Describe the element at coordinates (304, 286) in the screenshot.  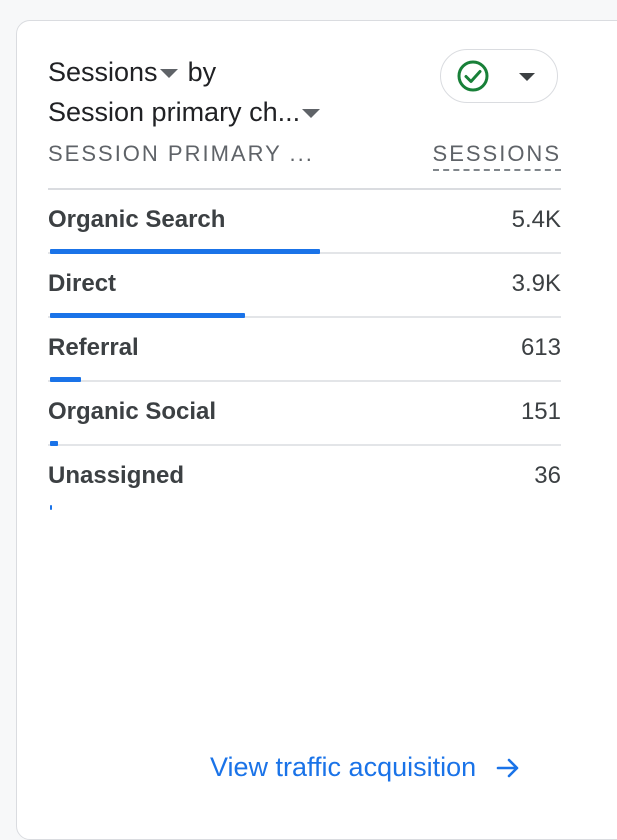
I see `table-row: Direct 3.9K` at that location.